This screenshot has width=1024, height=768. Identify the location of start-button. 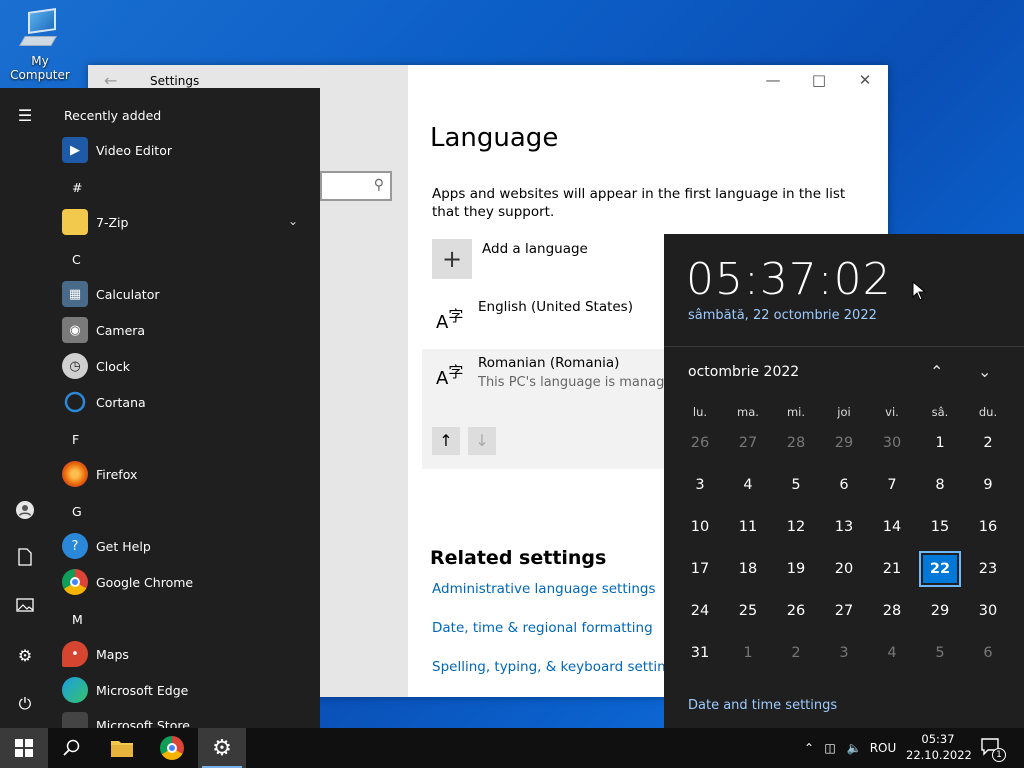
(24, 748).